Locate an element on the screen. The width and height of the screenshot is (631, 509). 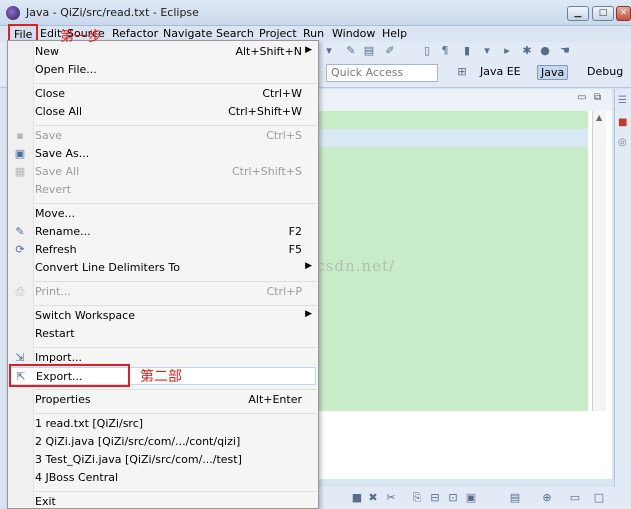
editor-scrollbar: ▲ is located at coordinates (599, 261).